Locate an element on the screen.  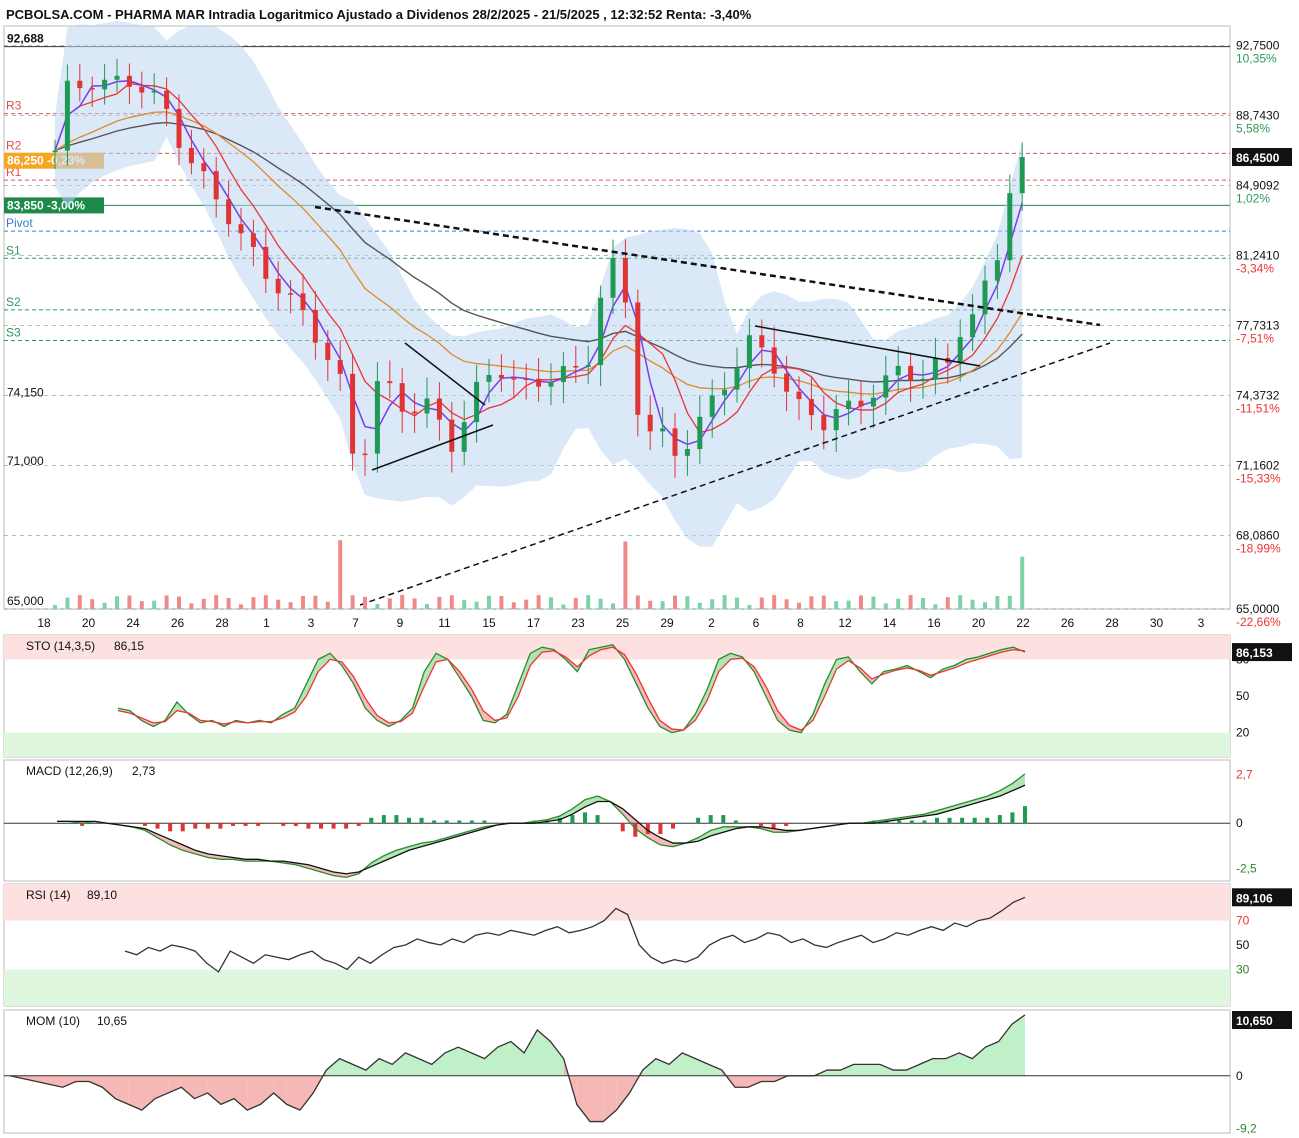
y-pct-label: -22,66% is located at coordinates (1258, 622).